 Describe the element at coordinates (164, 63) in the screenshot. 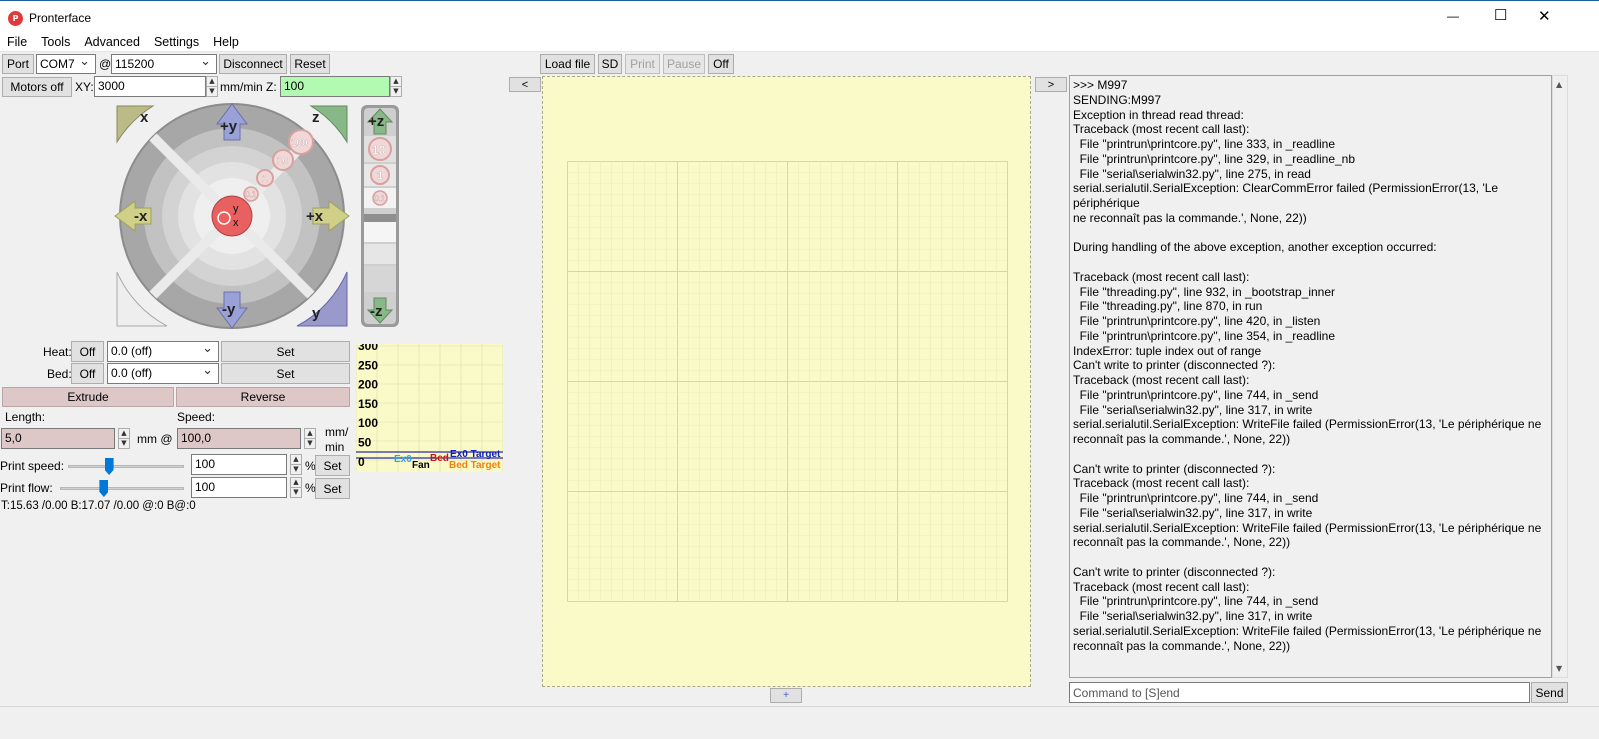

I see `baud-select: 115200` at that location.